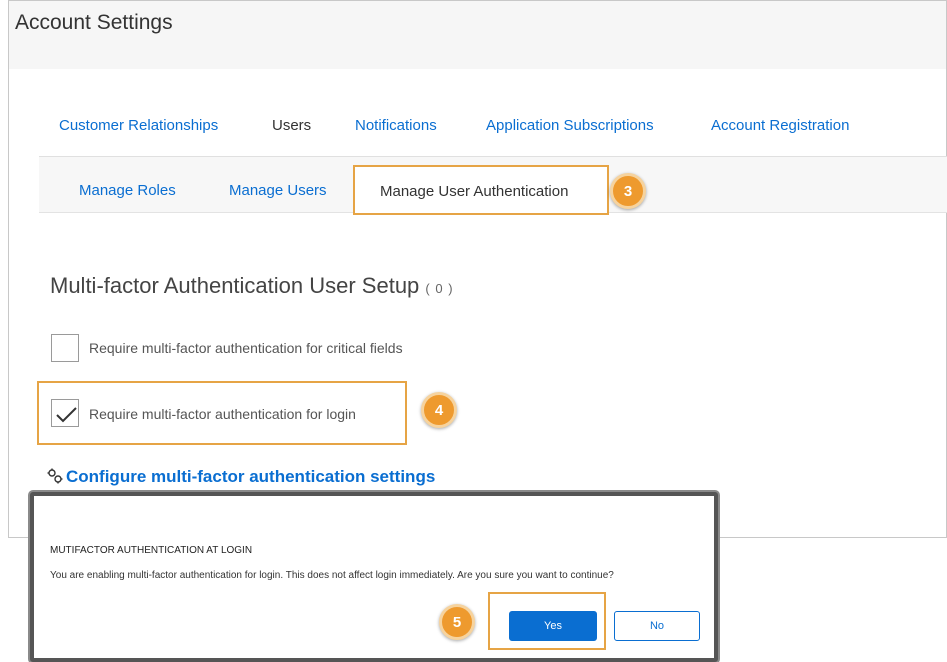 This screenshot has height=662, width=947. I want to click on tab-users: Users, so click(291, 125).